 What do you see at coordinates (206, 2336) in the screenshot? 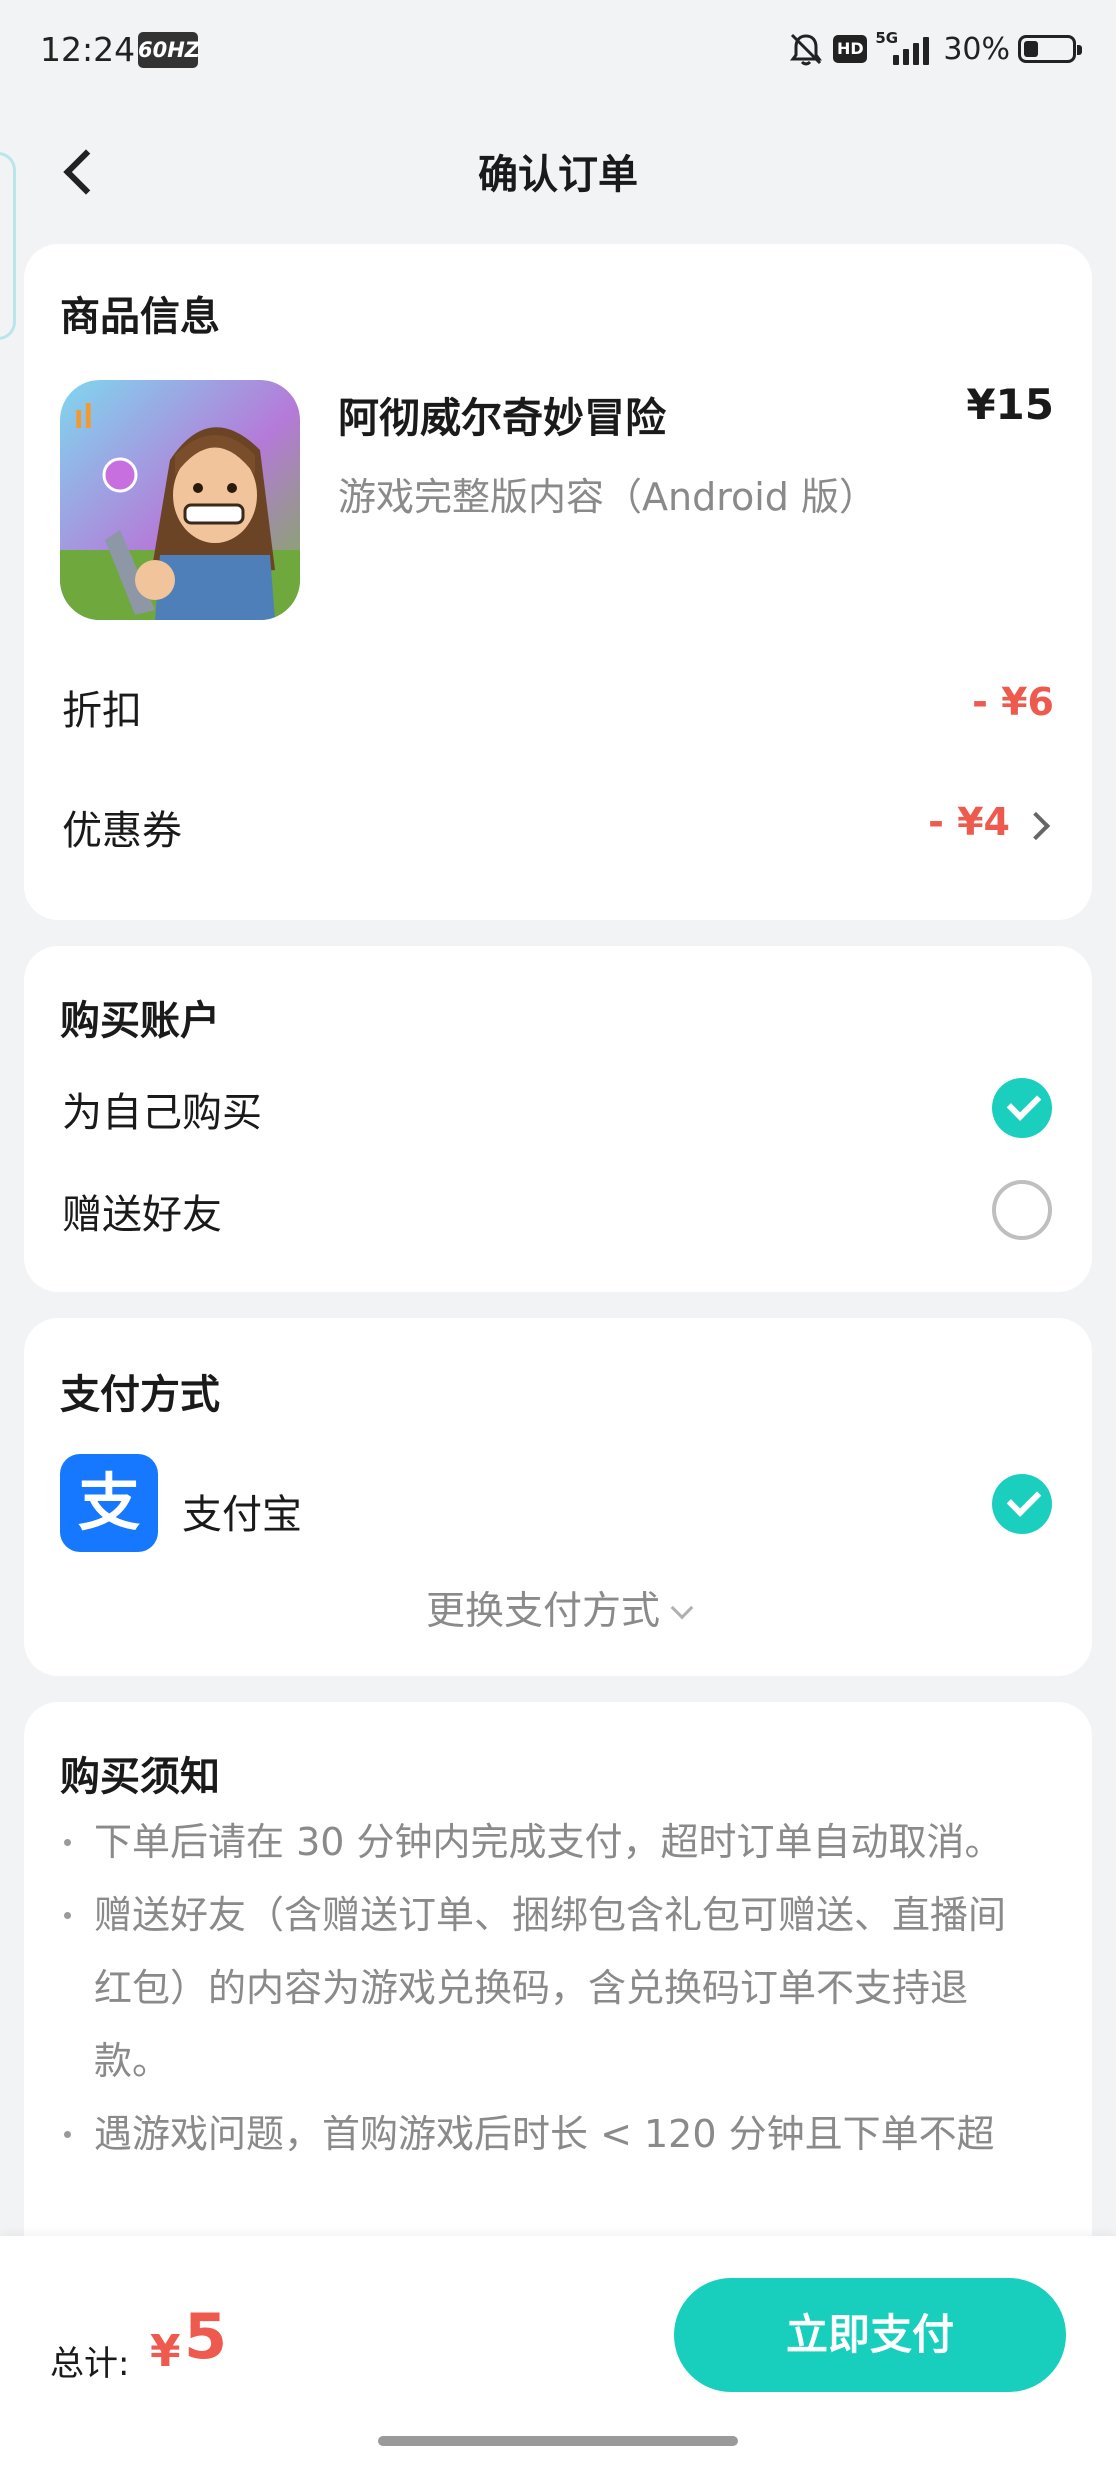
I see `total-amount: 5` at bounding box center [206, 2336].